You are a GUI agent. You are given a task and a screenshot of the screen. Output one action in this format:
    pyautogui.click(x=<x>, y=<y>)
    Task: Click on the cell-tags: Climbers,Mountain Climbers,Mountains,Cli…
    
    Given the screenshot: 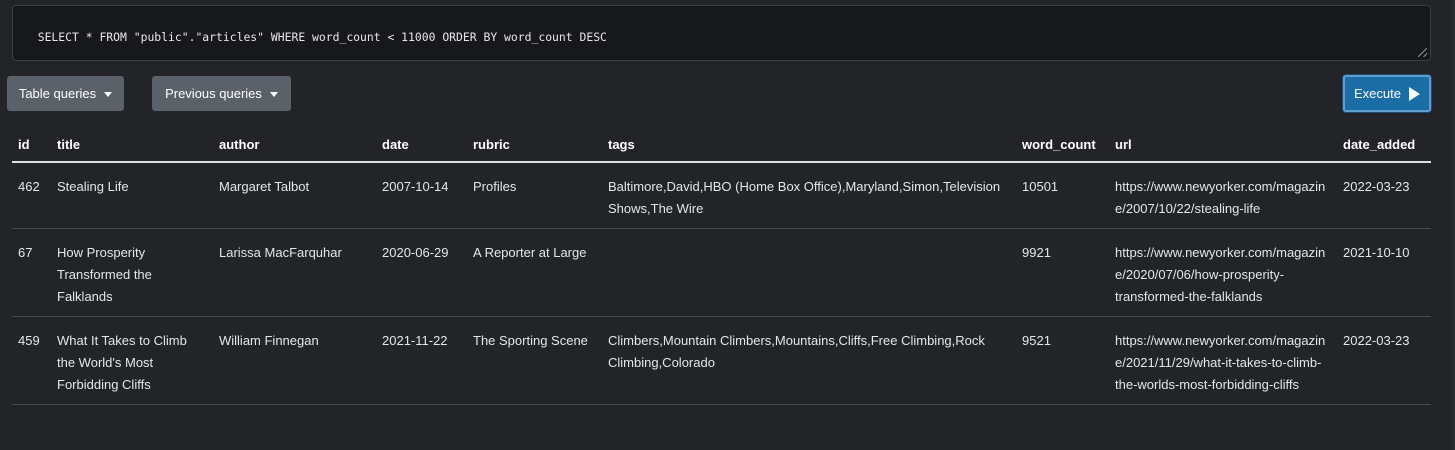 What is the action you would take?
    pyautogui.click(x=809, y=360)
    